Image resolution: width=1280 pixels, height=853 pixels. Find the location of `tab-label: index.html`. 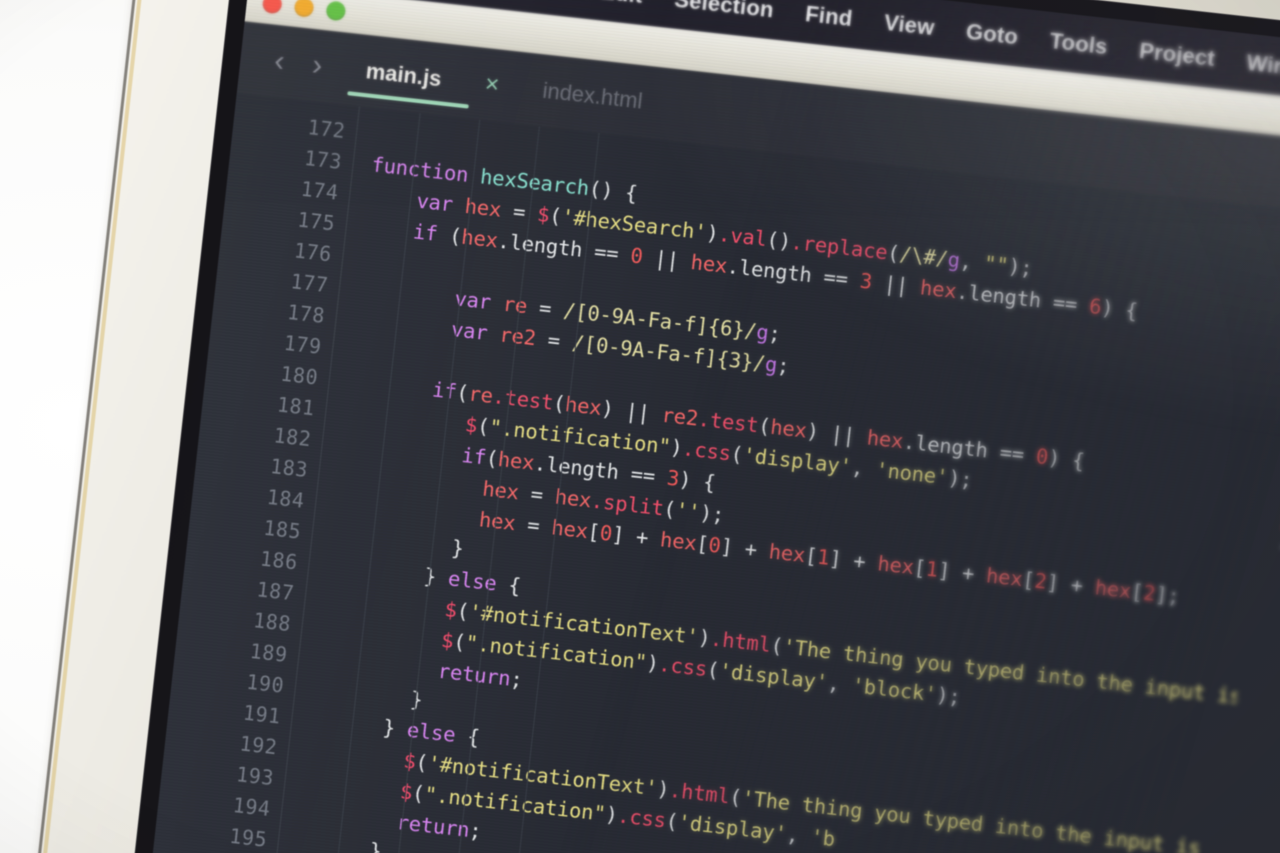

tab-label: index.html is located at coordinates (592, 95).